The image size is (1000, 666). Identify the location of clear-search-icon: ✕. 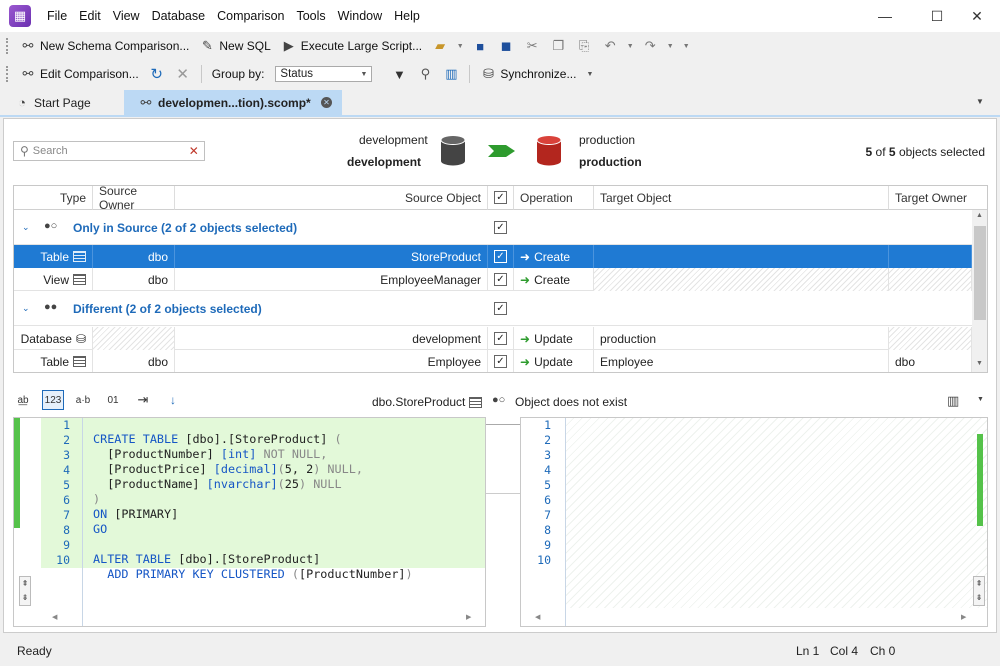
(194, 151).